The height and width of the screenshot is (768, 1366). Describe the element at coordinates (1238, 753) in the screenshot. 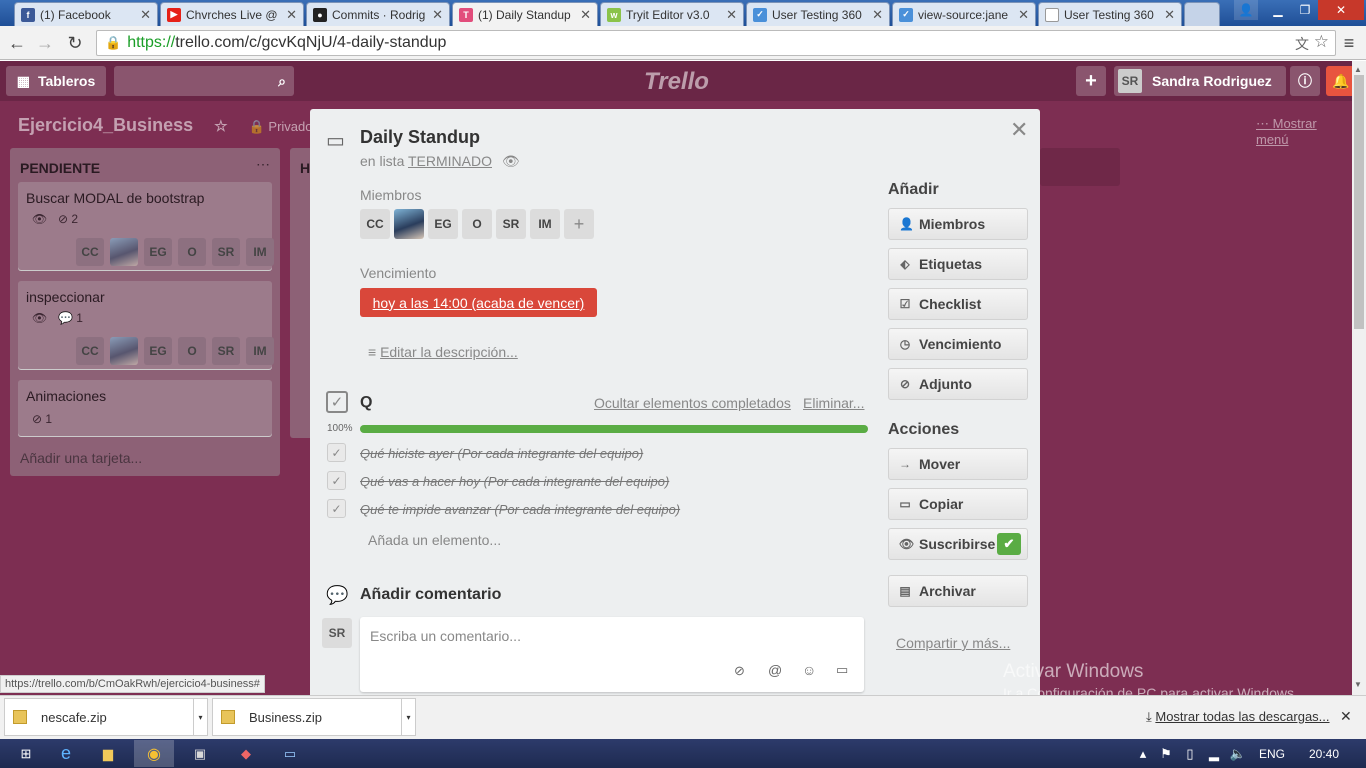

I see `volume-icon: 🔈` at that location.